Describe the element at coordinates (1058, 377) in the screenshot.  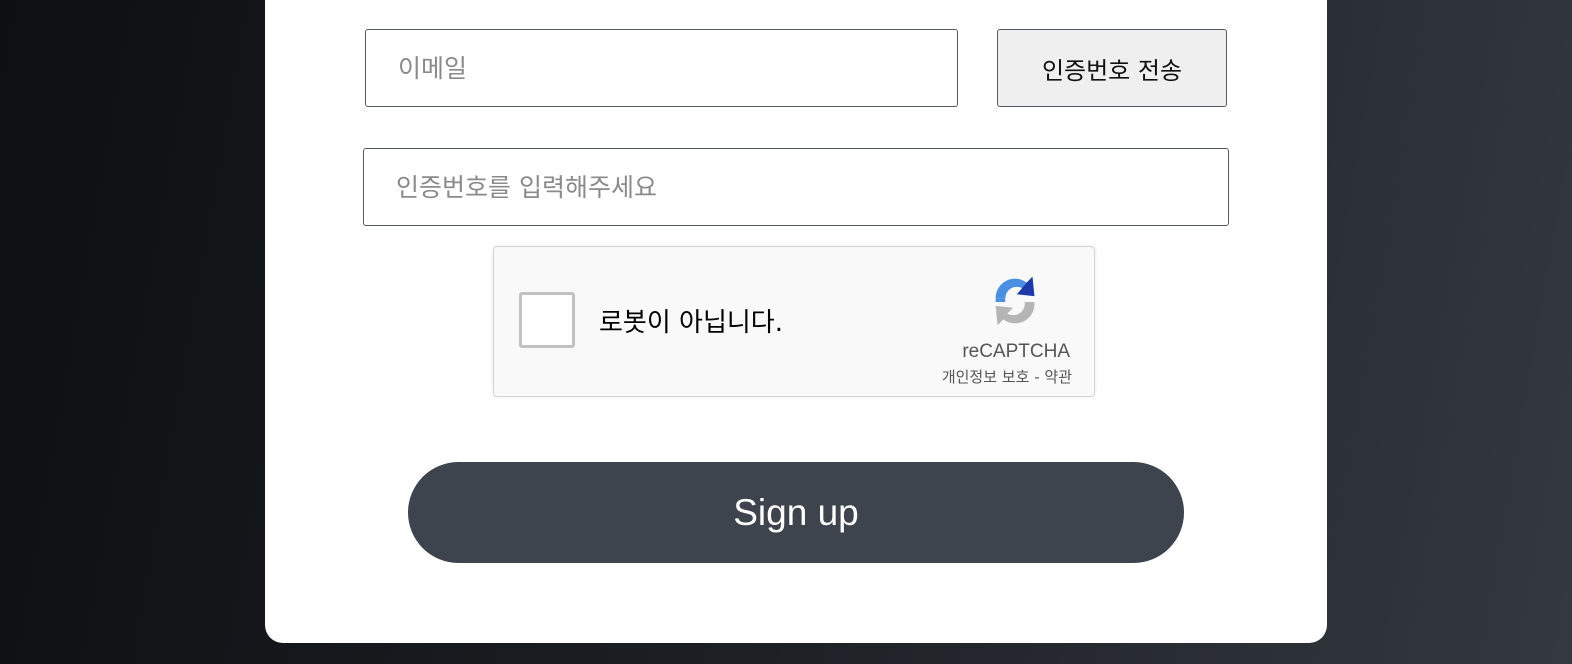
I see `recaptcha-terms-link: 약관` at that location.